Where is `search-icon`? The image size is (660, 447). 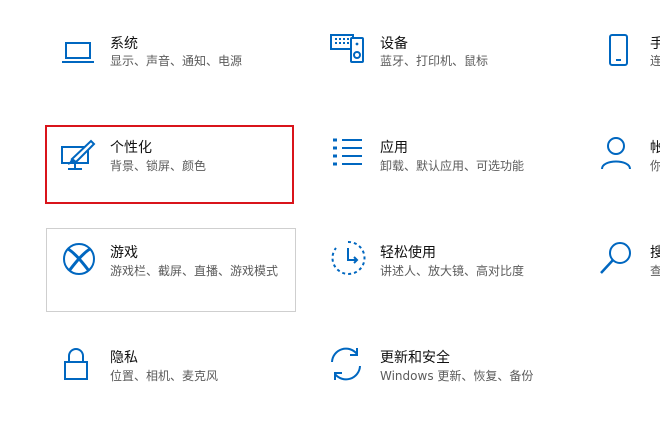 search-icon is located at coordinates (616, 258).